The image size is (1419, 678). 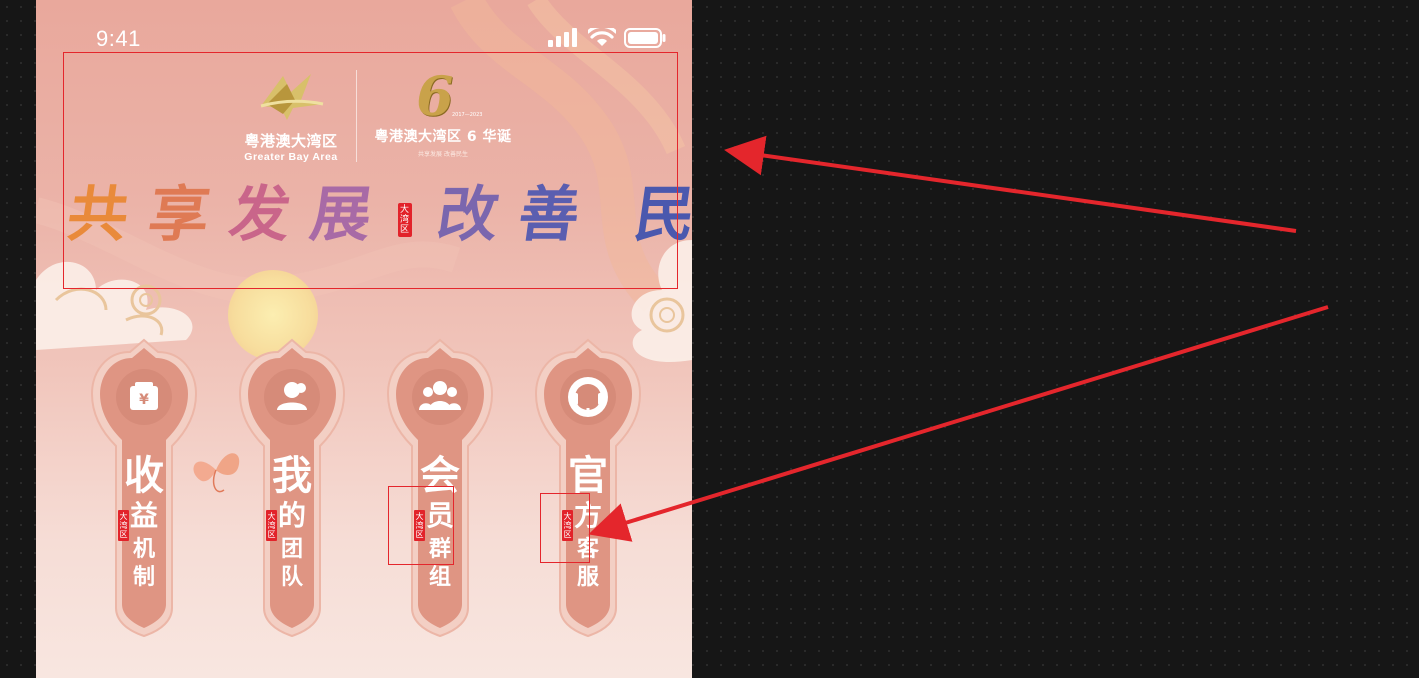 What do you see at coordinates (143, 549) in the screenshot?
I see `card-title-char: 机` at bounding box center [143, 549].